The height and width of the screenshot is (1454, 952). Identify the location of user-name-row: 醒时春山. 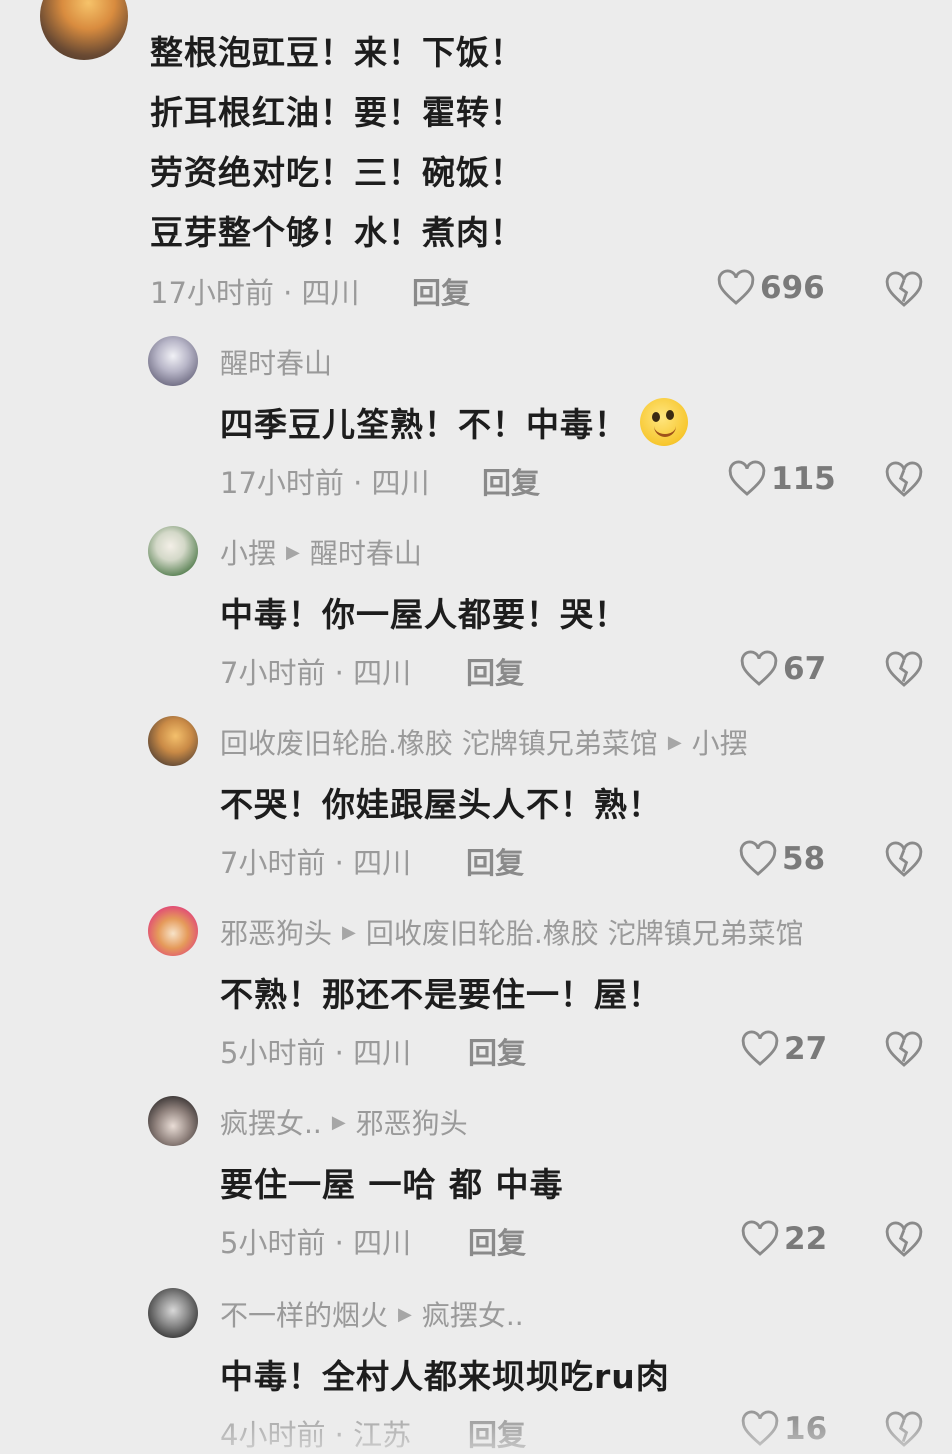
(276, 362).